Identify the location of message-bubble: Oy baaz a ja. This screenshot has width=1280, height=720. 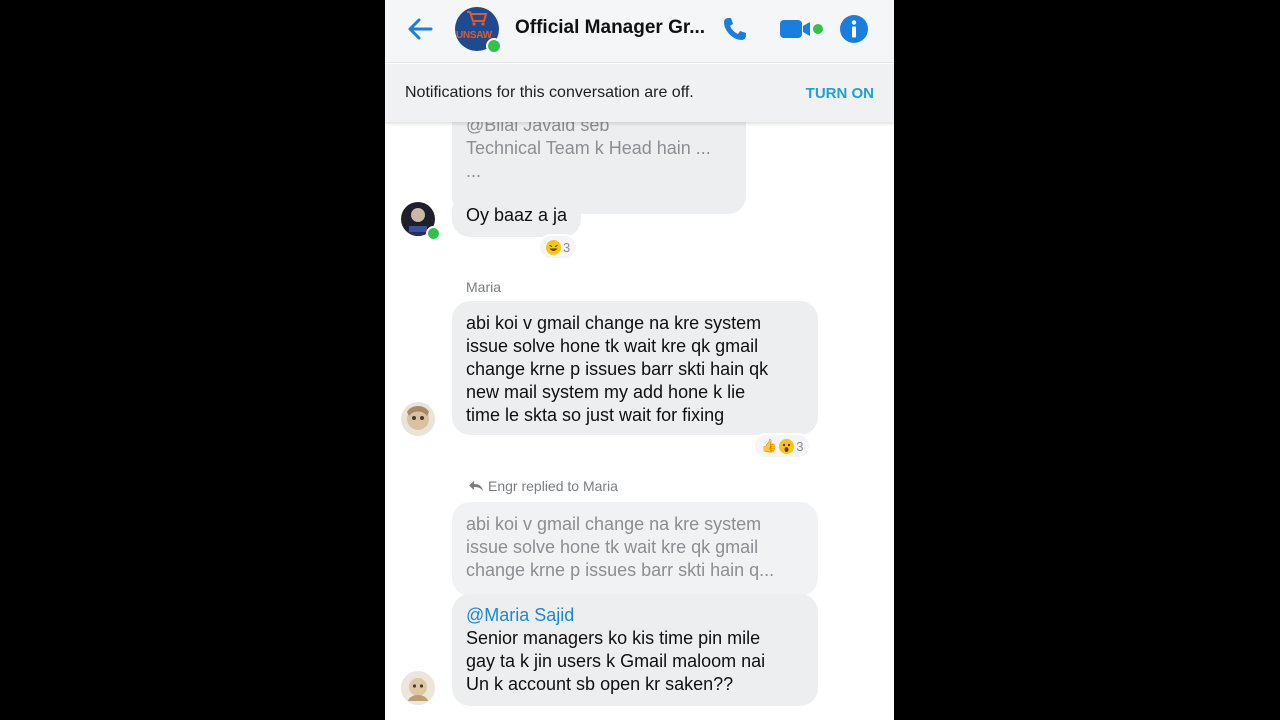
(517, 215).